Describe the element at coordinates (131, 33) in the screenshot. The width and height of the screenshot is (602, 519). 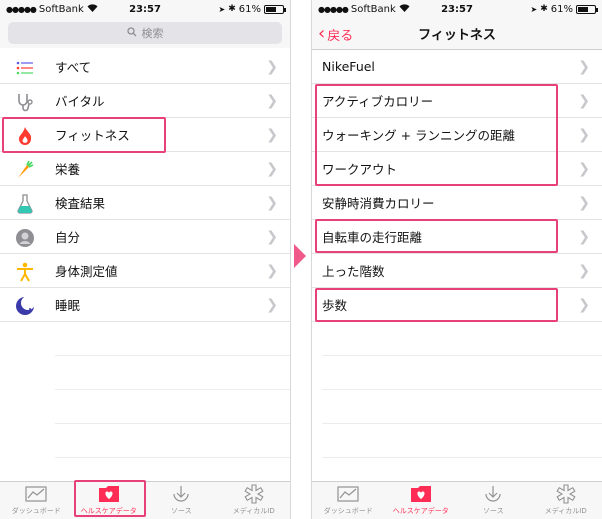
I see `search-icon` at that location.